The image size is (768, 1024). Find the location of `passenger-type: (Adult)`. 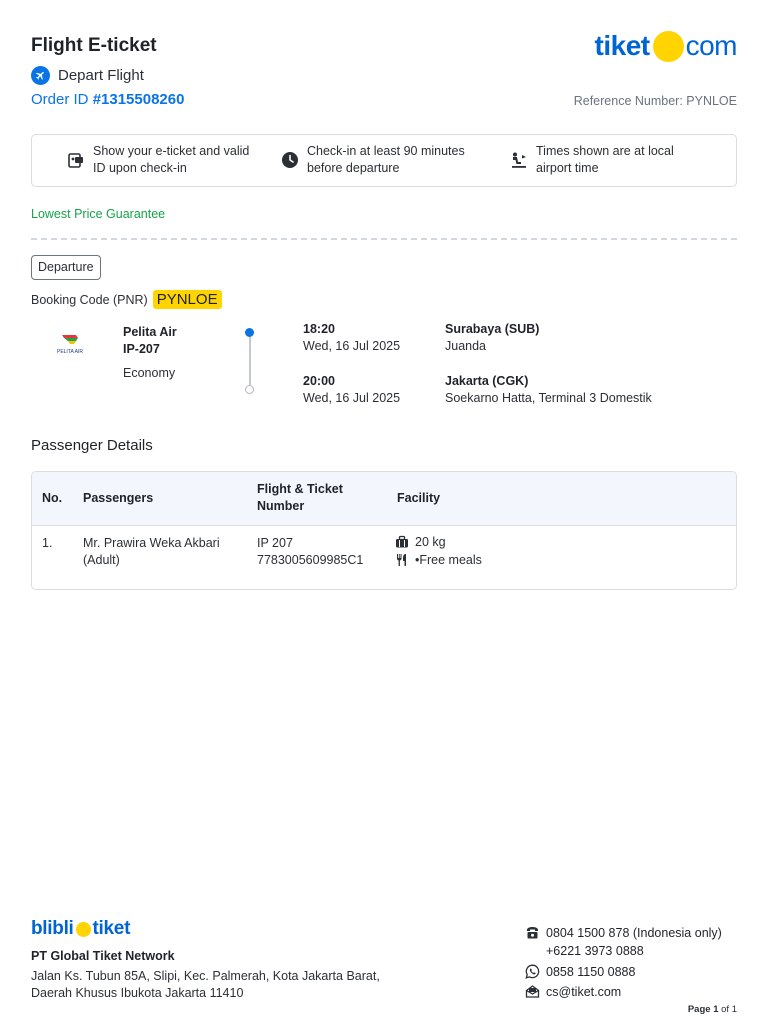

passenger-type: (Adult) is located at coordinates (101, 560).